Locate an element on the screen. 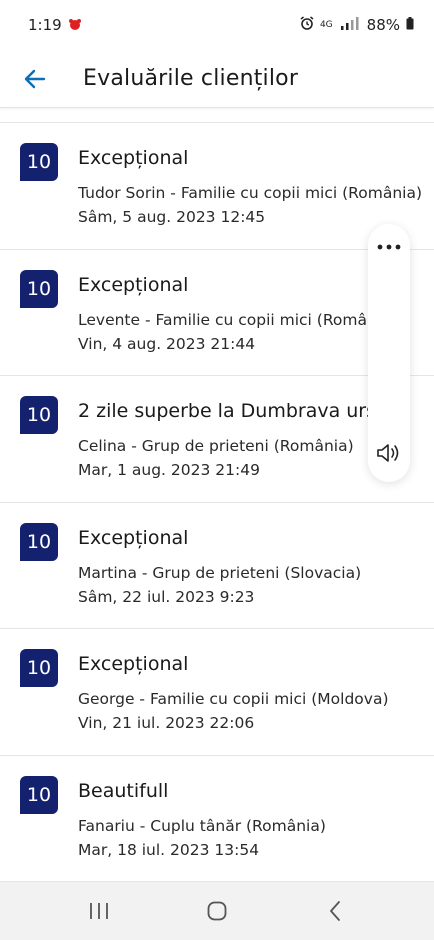 The image size is (434, 940). review-title: 2 zile superbe la Dumbrava ursului is located at coordinates (244, 411).